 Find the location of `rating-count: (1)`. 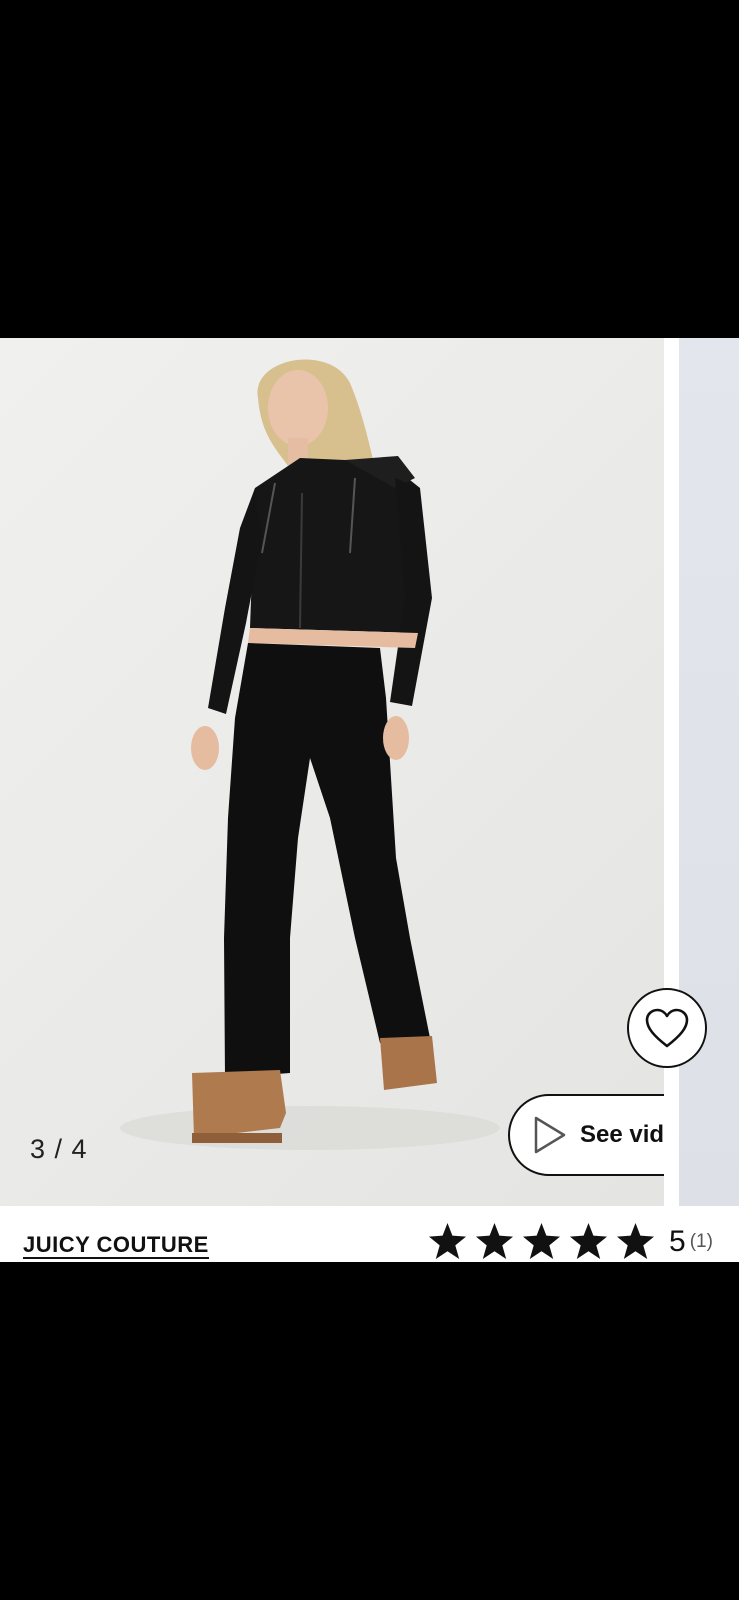

rating-count: (1) is located at coordinates (701, 1241).